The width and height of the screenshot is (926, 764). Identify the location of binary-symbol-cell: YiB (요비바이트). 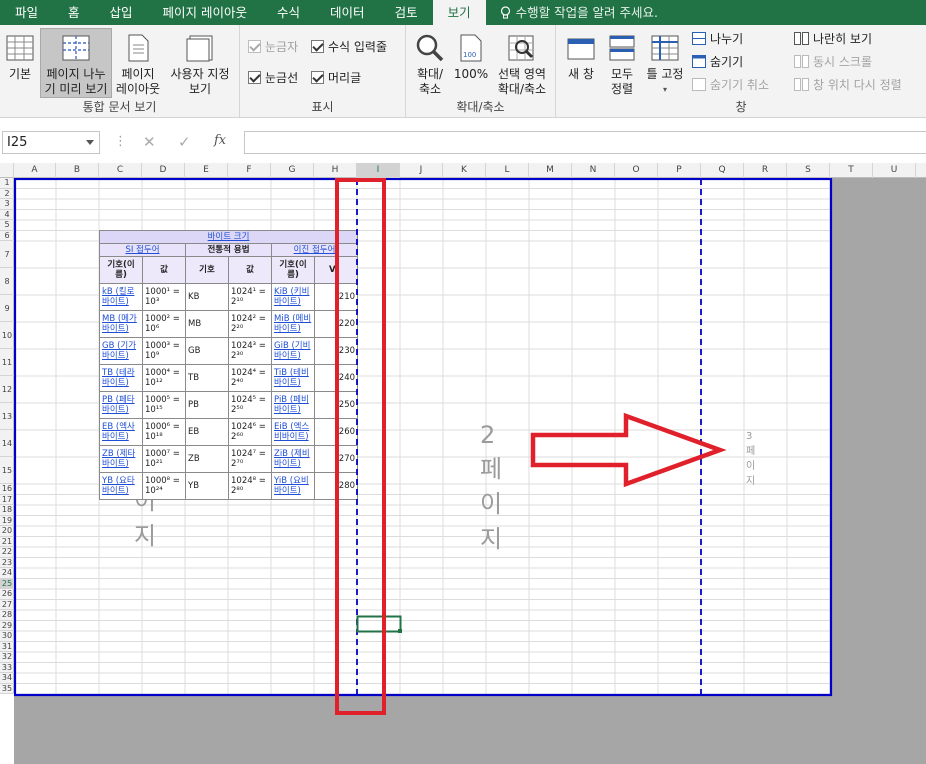
(293, 486).